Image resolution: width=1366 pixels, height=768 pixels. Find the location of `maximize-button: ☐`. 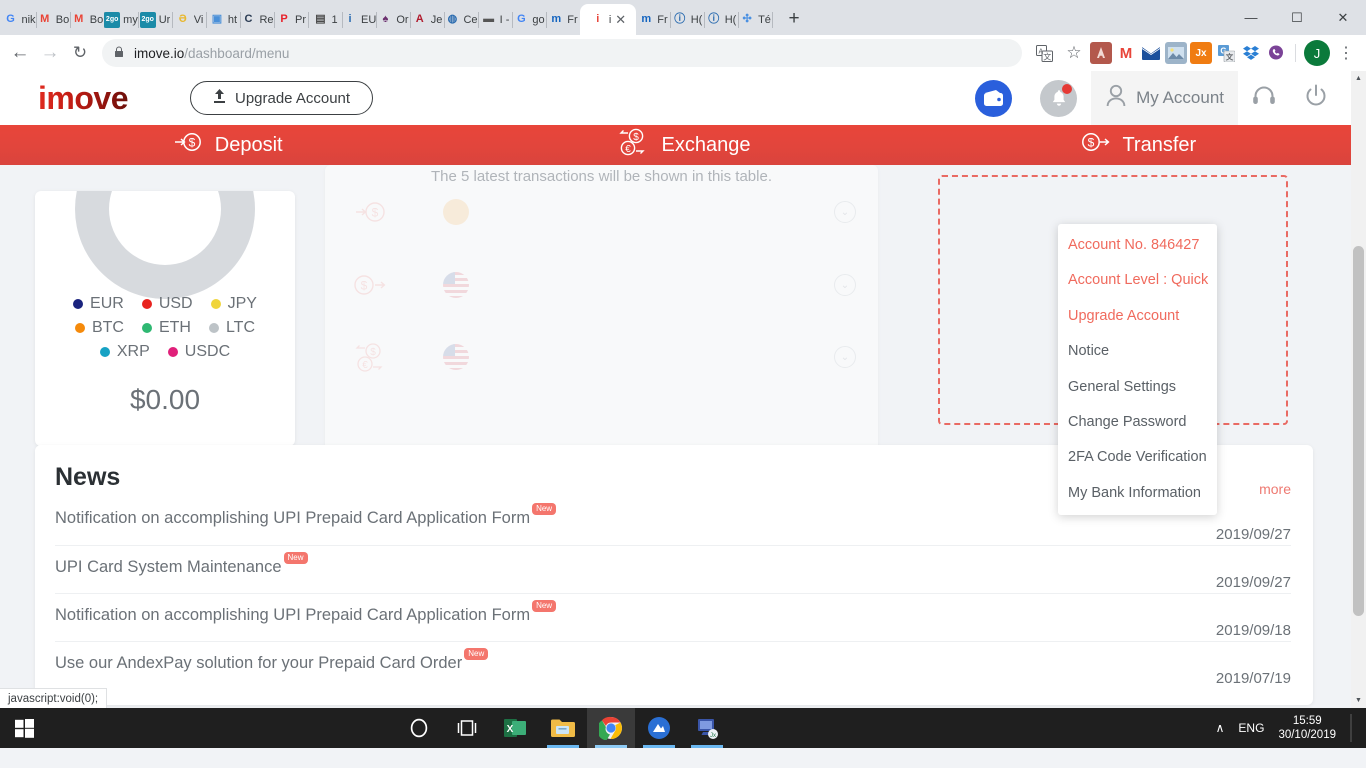

maximize-button: ☐ is located at coordinates (1297, 18).